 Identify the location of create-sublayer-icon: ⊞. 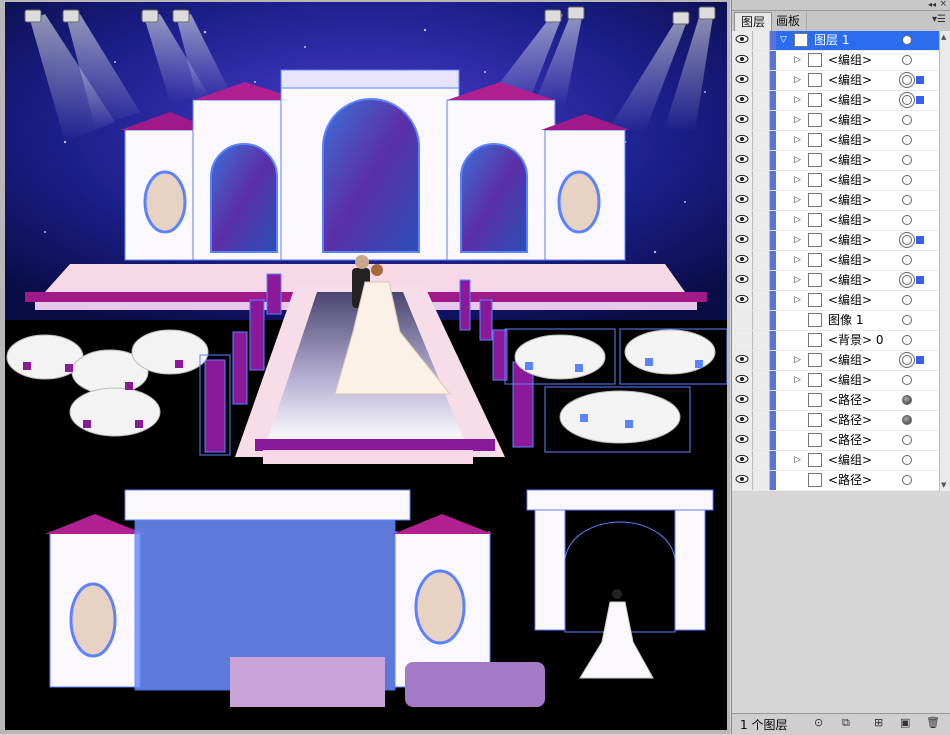
(878, 722).